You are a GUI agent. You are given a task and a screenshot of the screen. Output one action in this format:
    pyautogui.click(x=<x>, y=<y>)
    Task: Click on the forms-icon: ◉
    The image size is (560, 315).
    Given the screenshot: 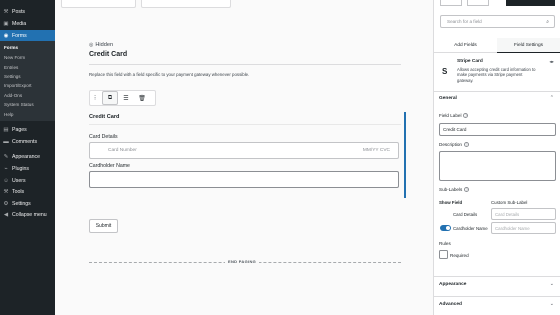 What is the action you would take?
    pyautogui.click(x=6, y=35)
    